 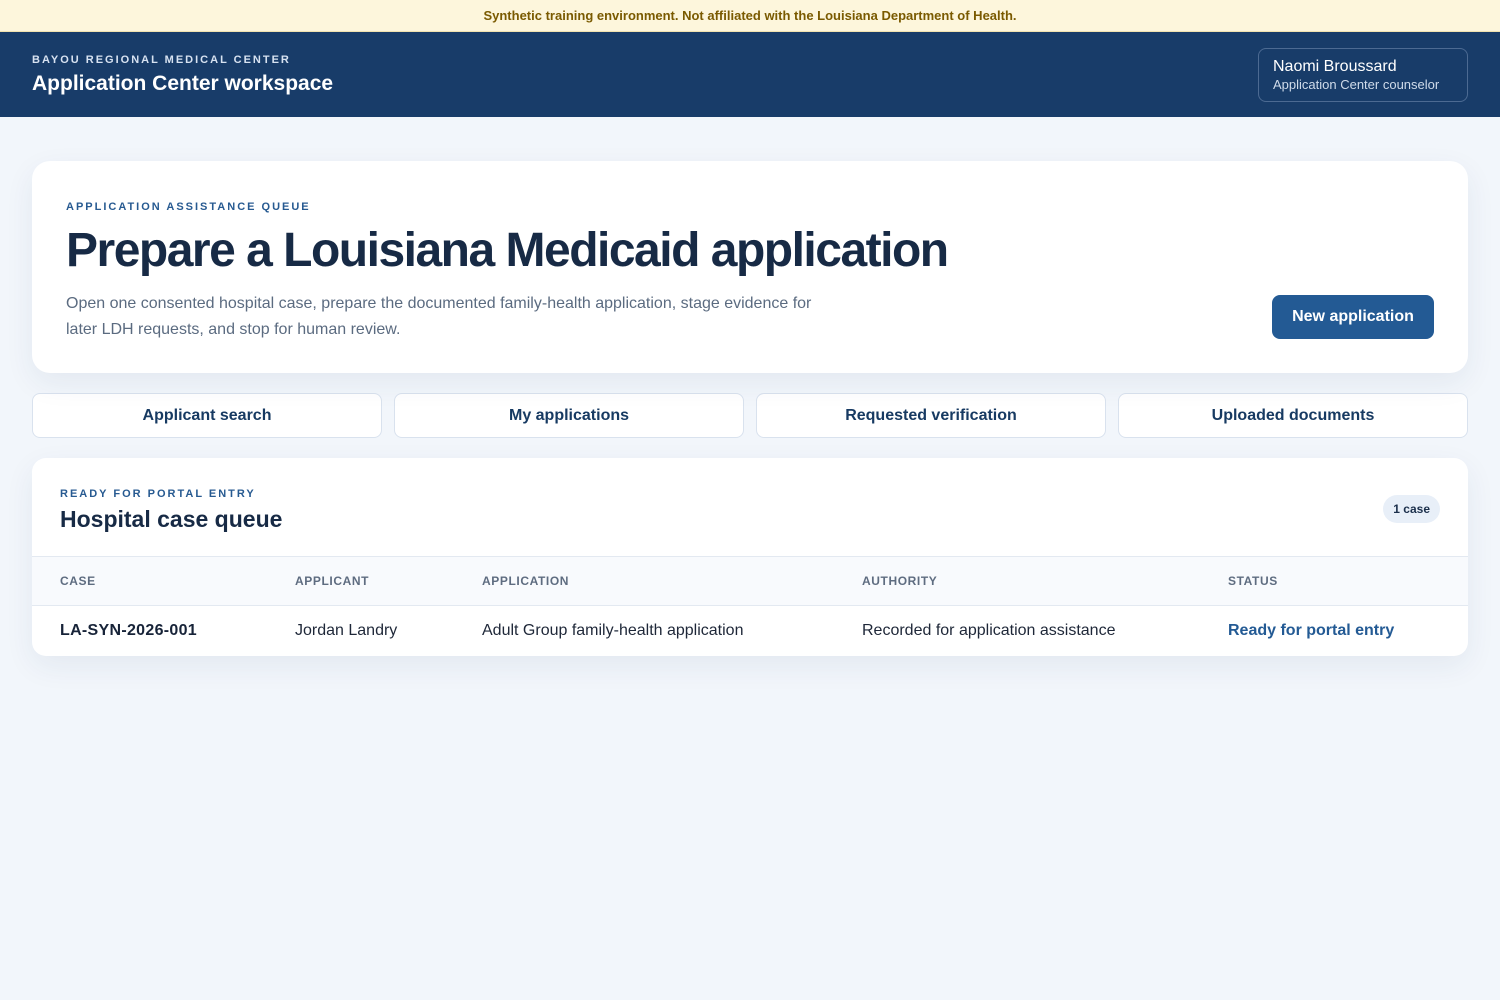 What do you see at coordinates (507, 250) in the screenshot?
I see `page-title: Prepare a Louisiana Medicaid application` at bounding box center [507, 250].